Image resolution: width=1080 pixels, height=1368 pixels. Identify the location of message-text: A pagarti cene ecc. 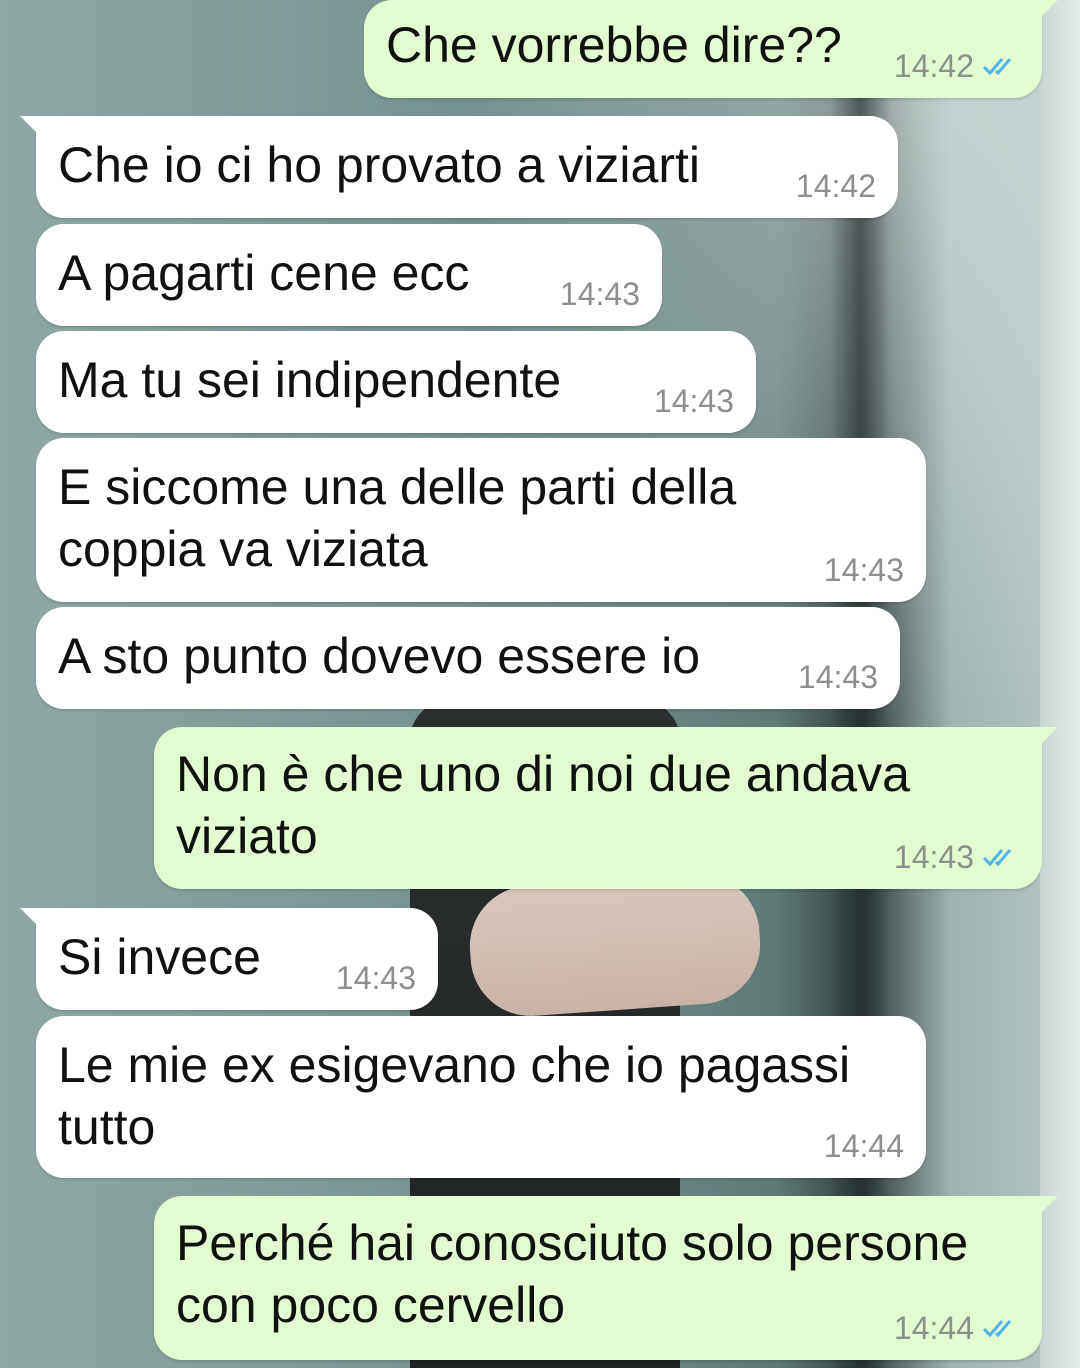
(264, 273).